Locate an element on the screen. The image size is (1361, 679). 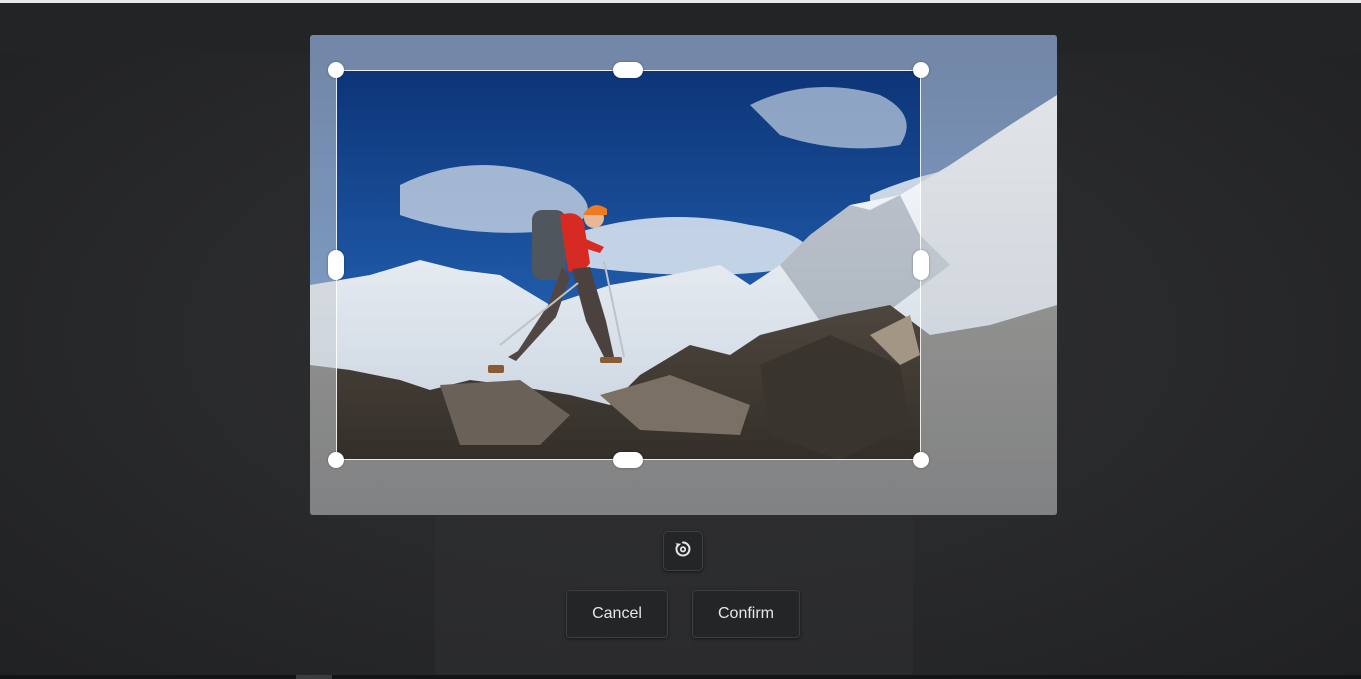
crop-handle-left is located at coordinates (336, 265).